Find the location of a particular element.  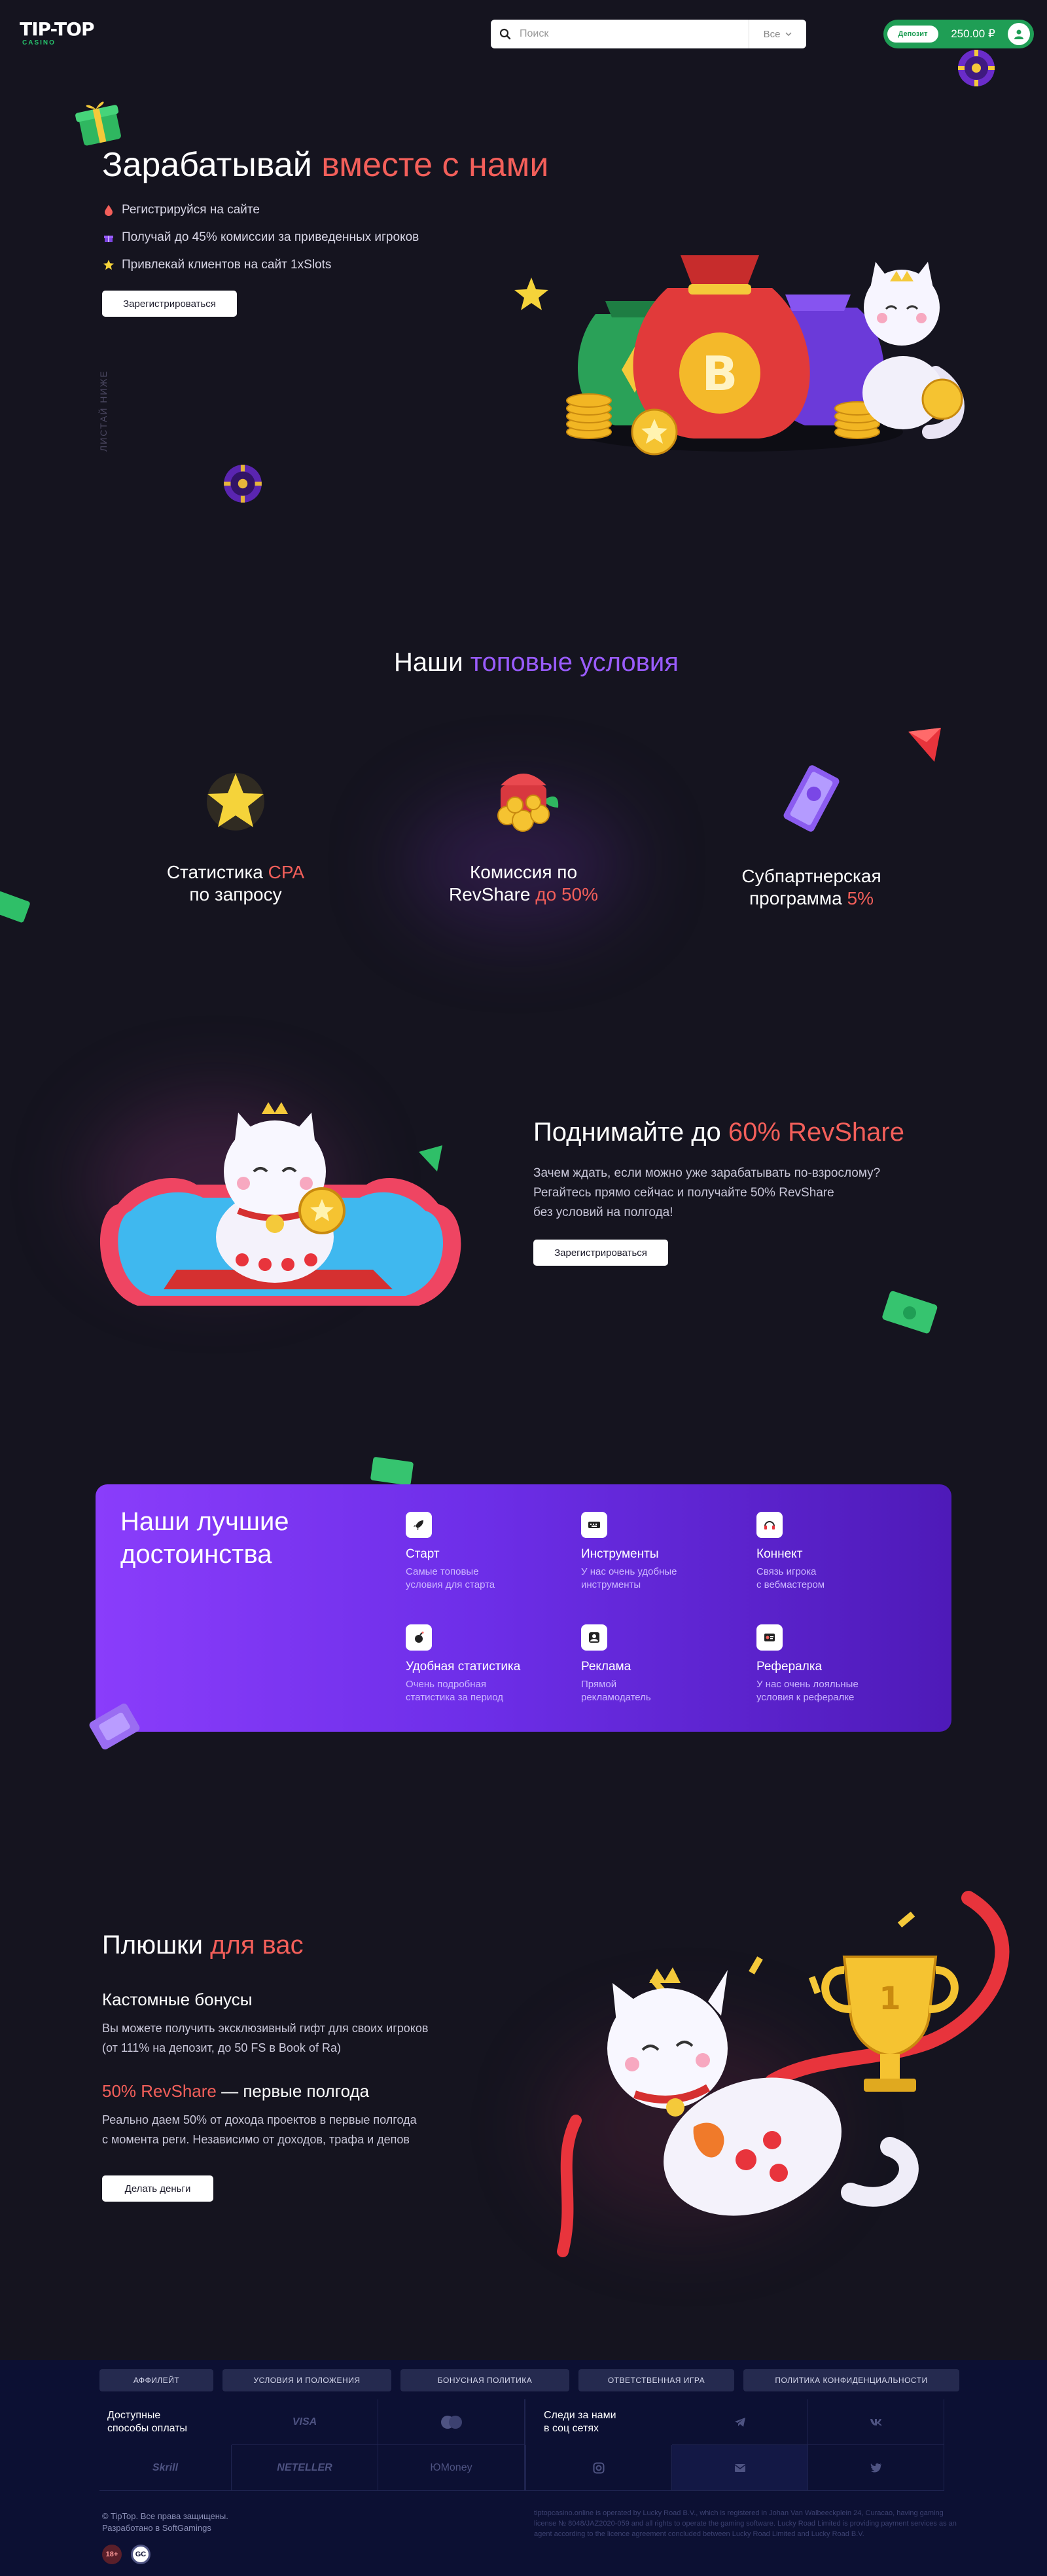

social-links: Следи за нами в соц сетях is located at coordinates (735, 2445).